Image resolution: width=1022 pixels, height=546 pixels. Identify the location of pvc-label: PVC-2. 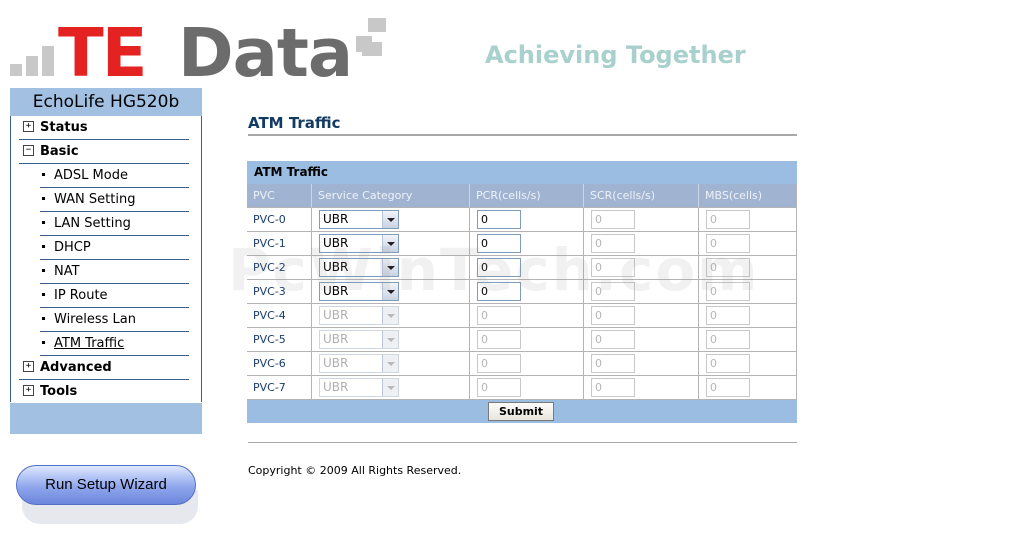
(279, 268).